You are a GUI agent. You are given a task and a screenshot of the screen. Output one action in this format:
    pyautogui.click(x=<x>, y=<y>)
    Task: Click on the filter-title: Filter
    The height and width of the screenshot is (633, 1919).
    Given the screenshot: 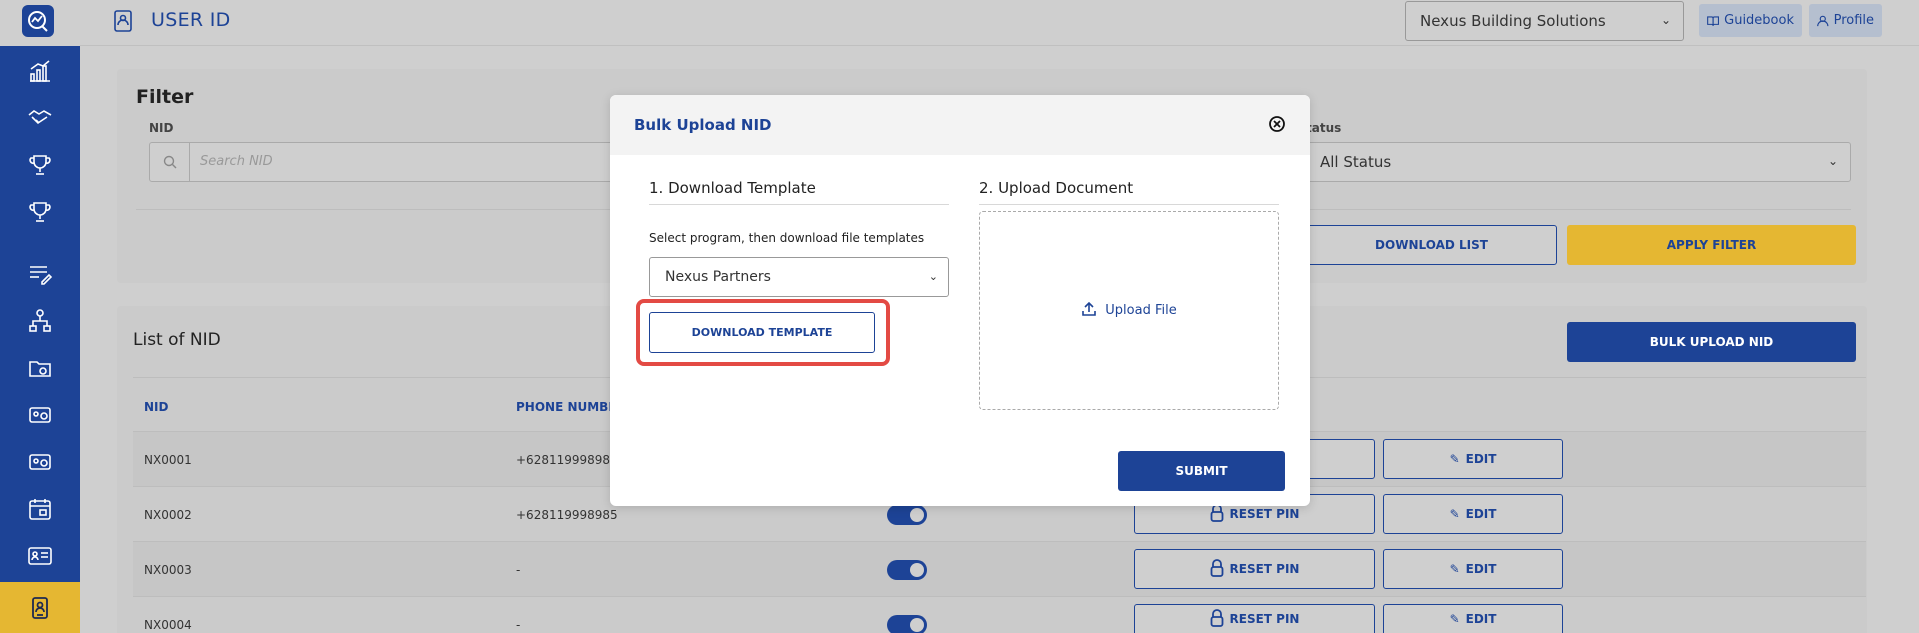 What is the action you would take?
    pyautogui.click(x=165, y=97)
    